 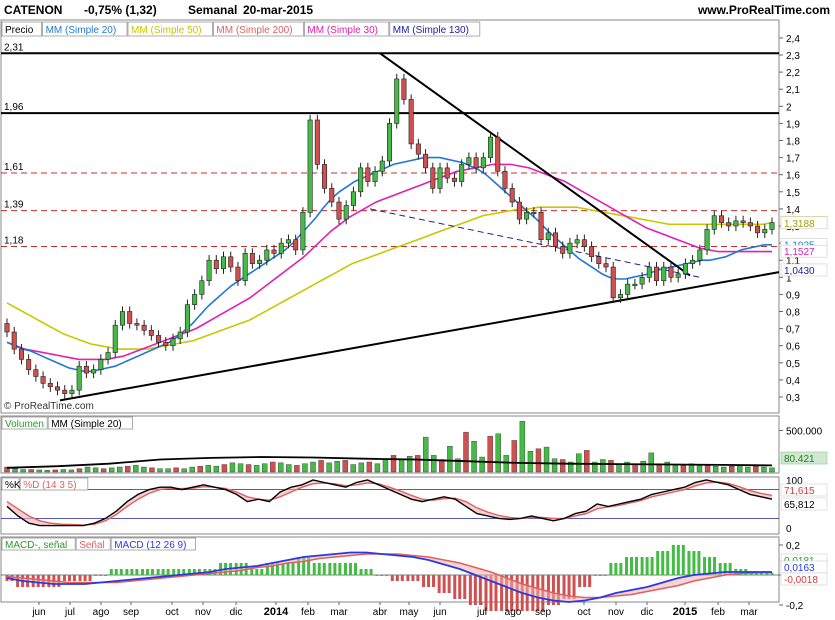 I want to click on legend-item: MM (Simple 130), so click(x=431, y=30).